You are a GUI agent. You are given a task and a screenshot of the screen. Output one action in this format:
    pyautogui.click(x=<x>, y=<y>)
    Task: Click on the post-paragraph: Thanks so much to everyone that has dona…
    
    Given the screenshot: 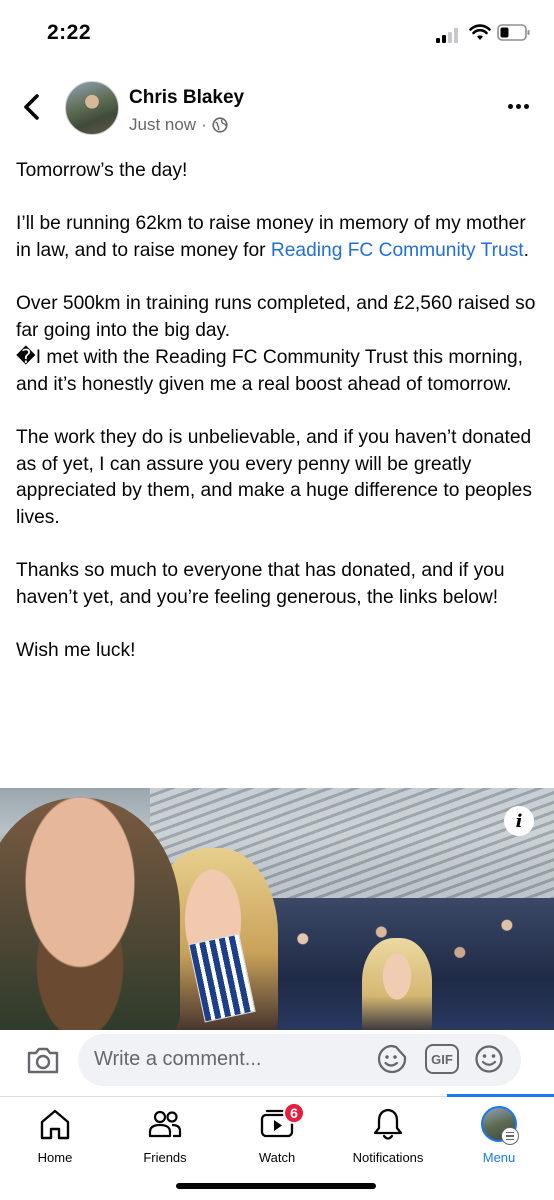 What is the action you would take?
    pyautogui.click(x=260, y=583)
    